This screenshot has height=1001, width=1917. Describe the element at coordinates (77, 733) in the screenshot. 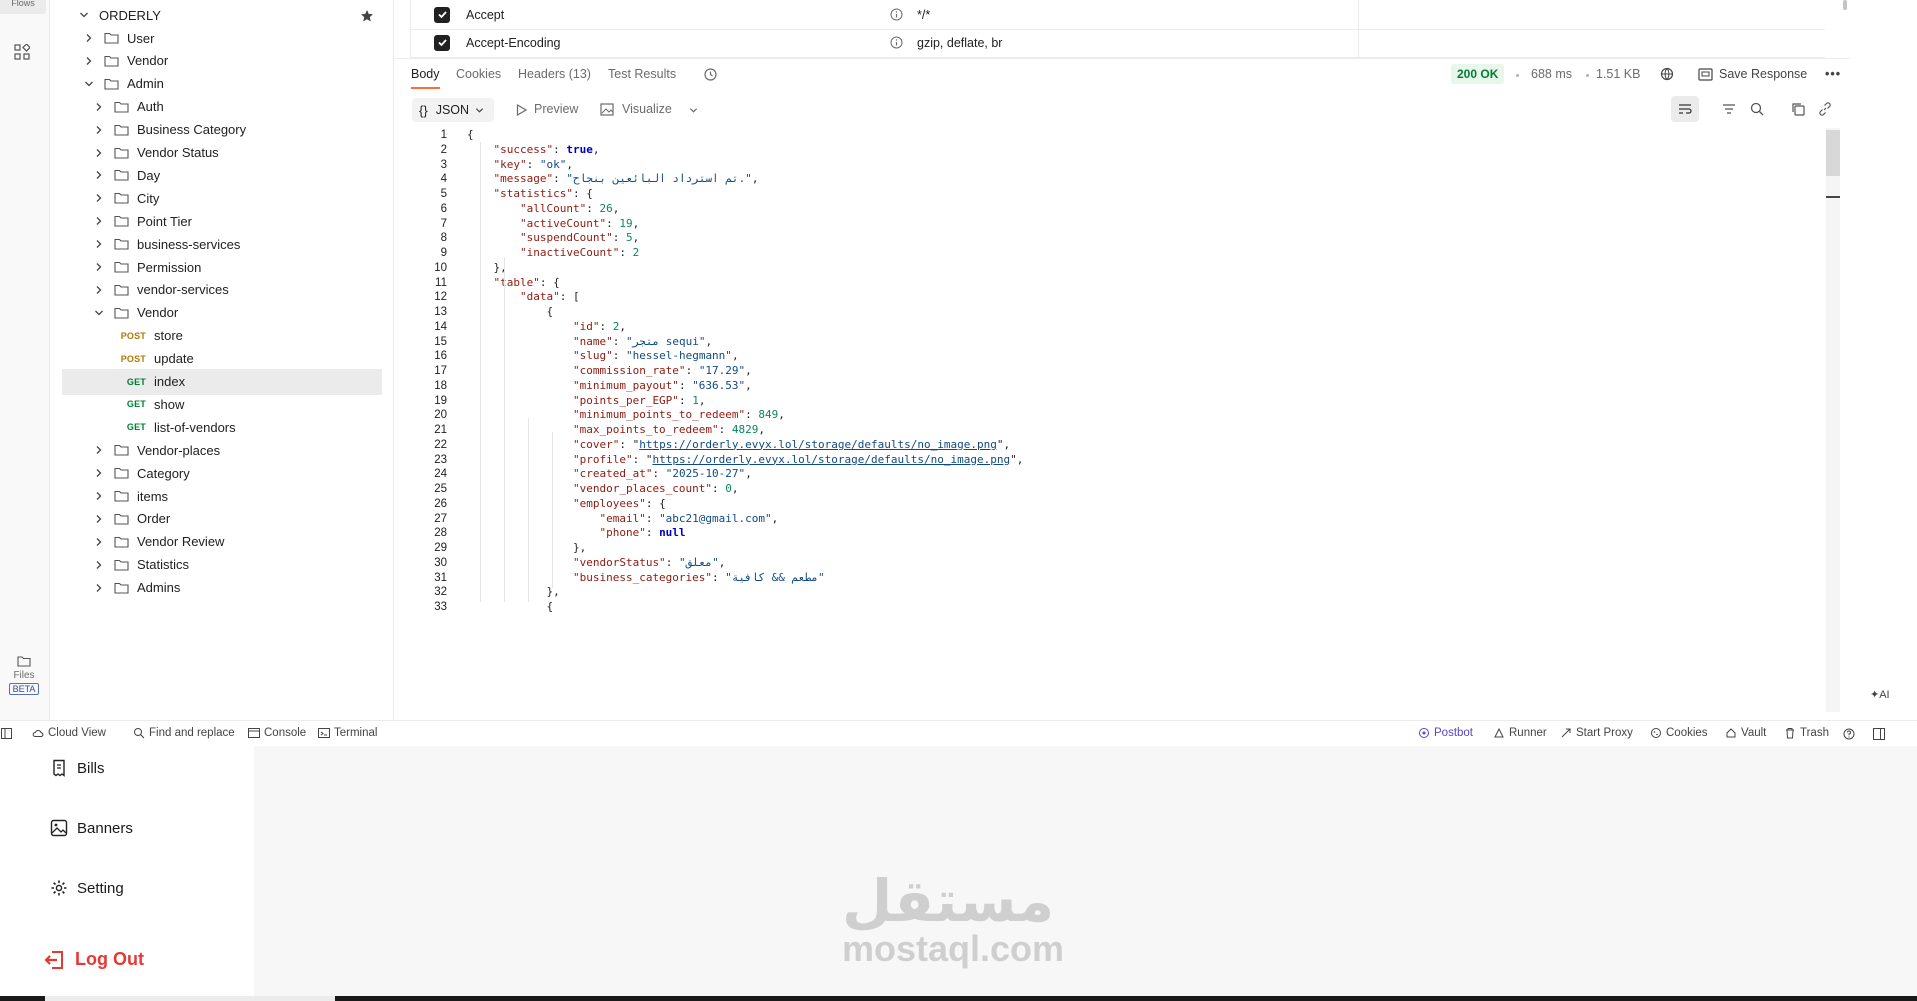

I see `cloud-view-label: Cloud View` at that location.